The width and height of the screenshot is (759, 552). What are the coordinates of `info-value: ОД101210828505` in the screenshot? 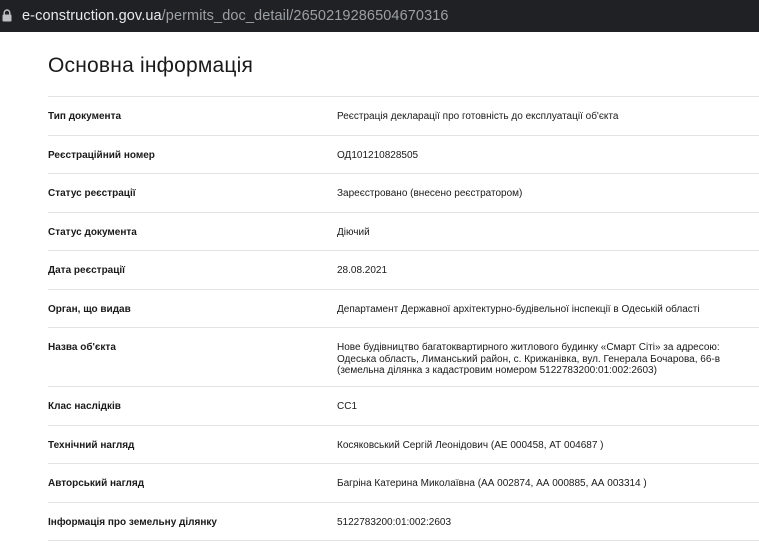 It's located at (378, 155).